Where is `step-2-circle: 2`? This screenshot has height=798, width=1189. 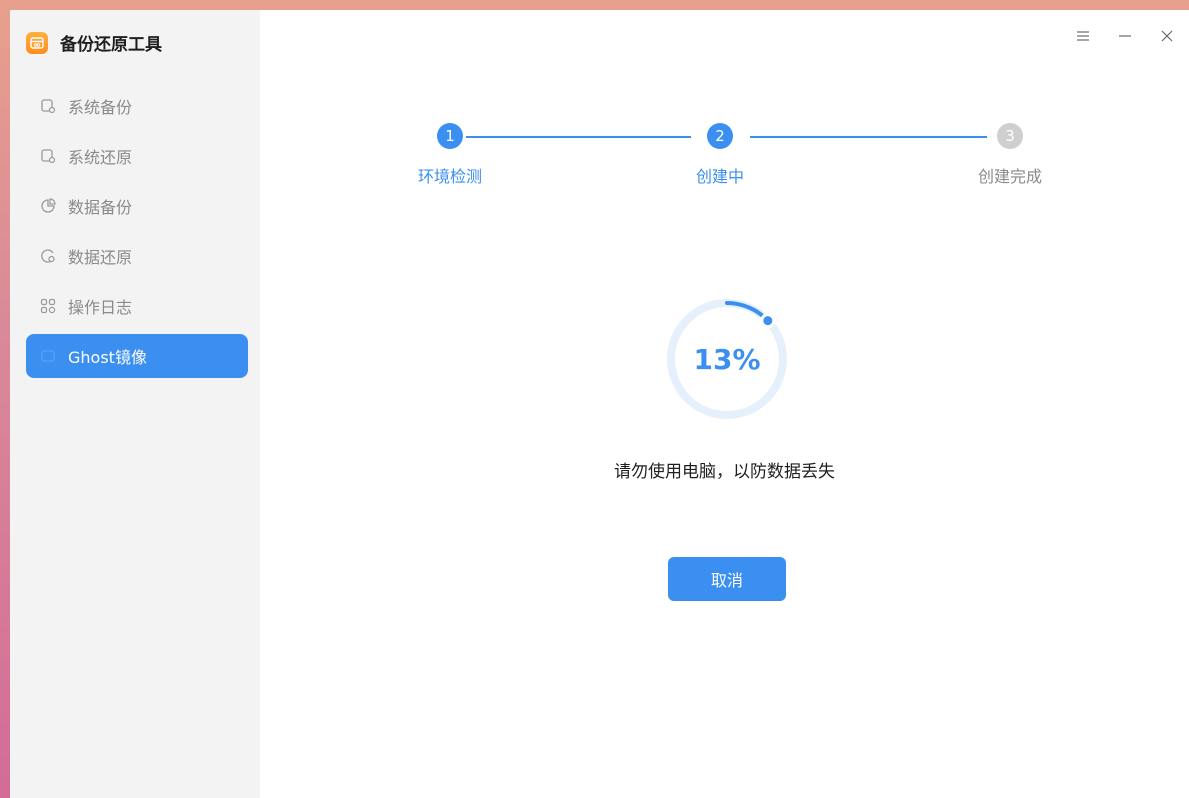
step-2-circle: 2 is located at coordinates (720, 136).